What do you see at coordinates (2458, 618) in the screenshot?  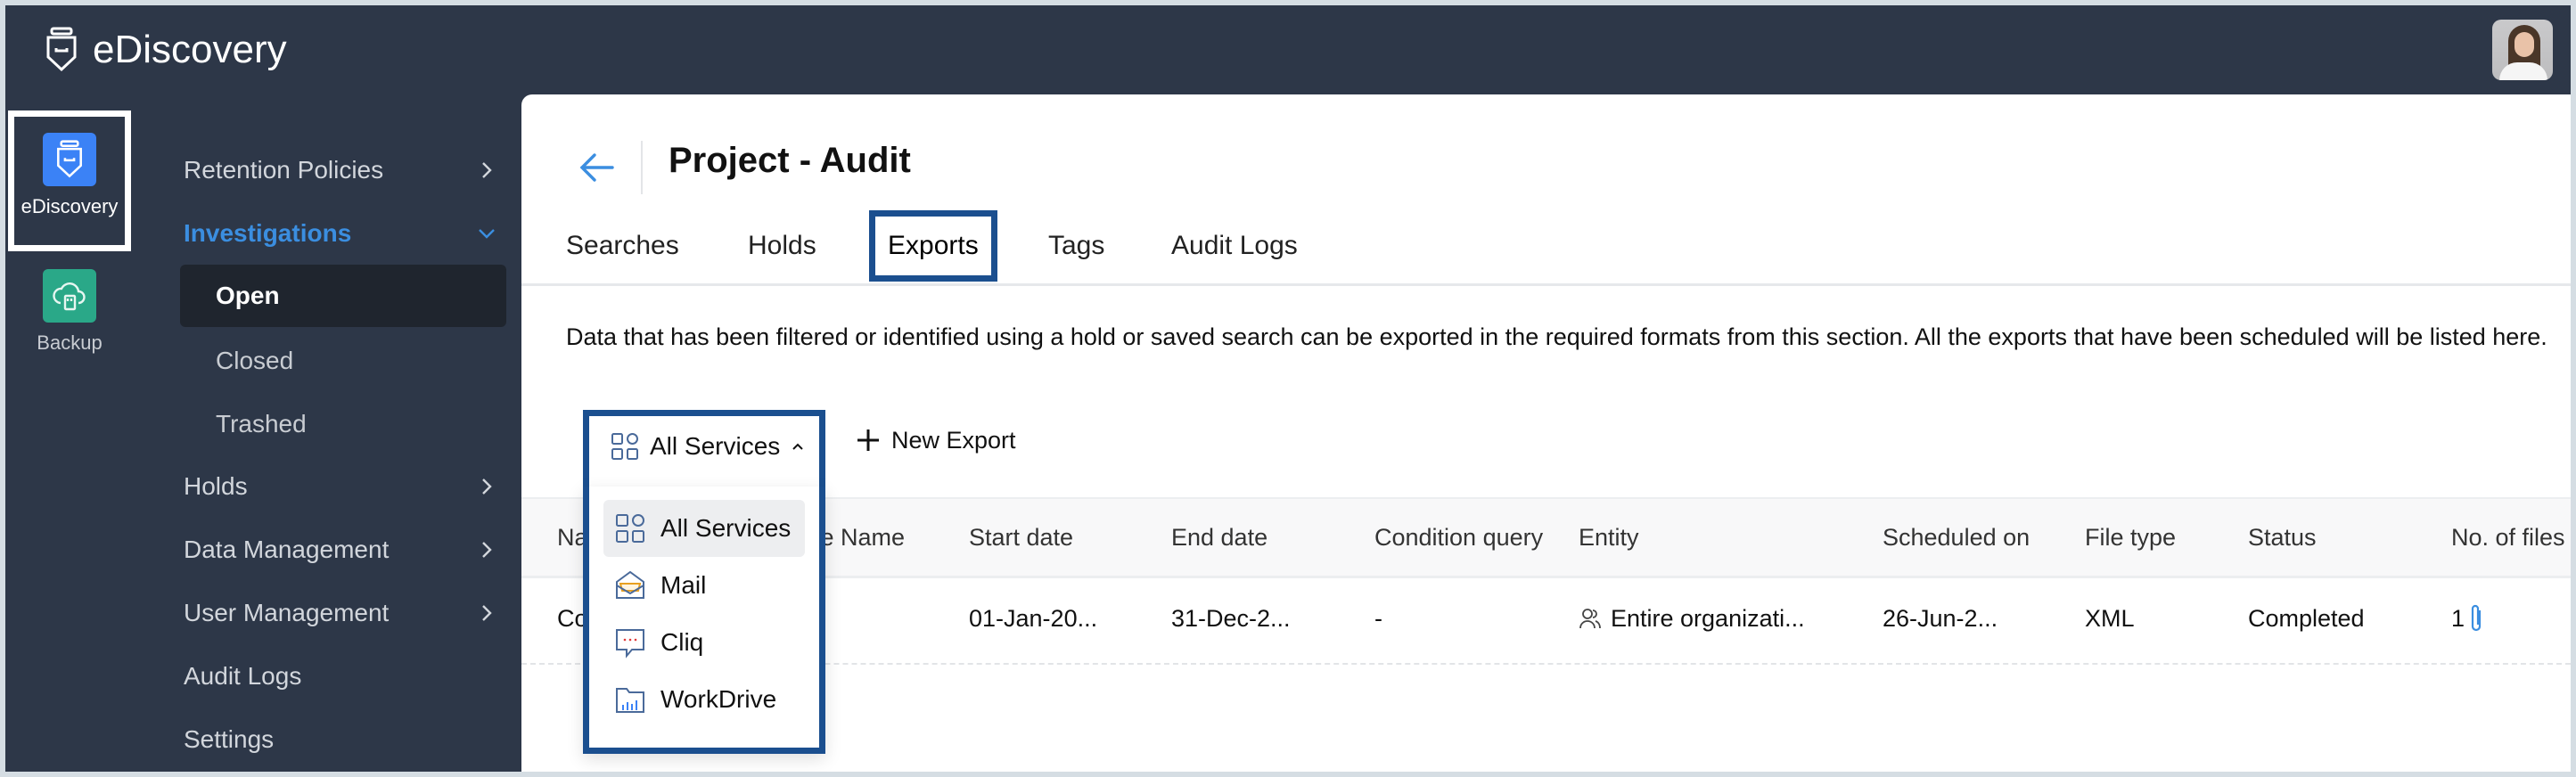 I see `files-count: 1` at bounding box center [2458, 618].